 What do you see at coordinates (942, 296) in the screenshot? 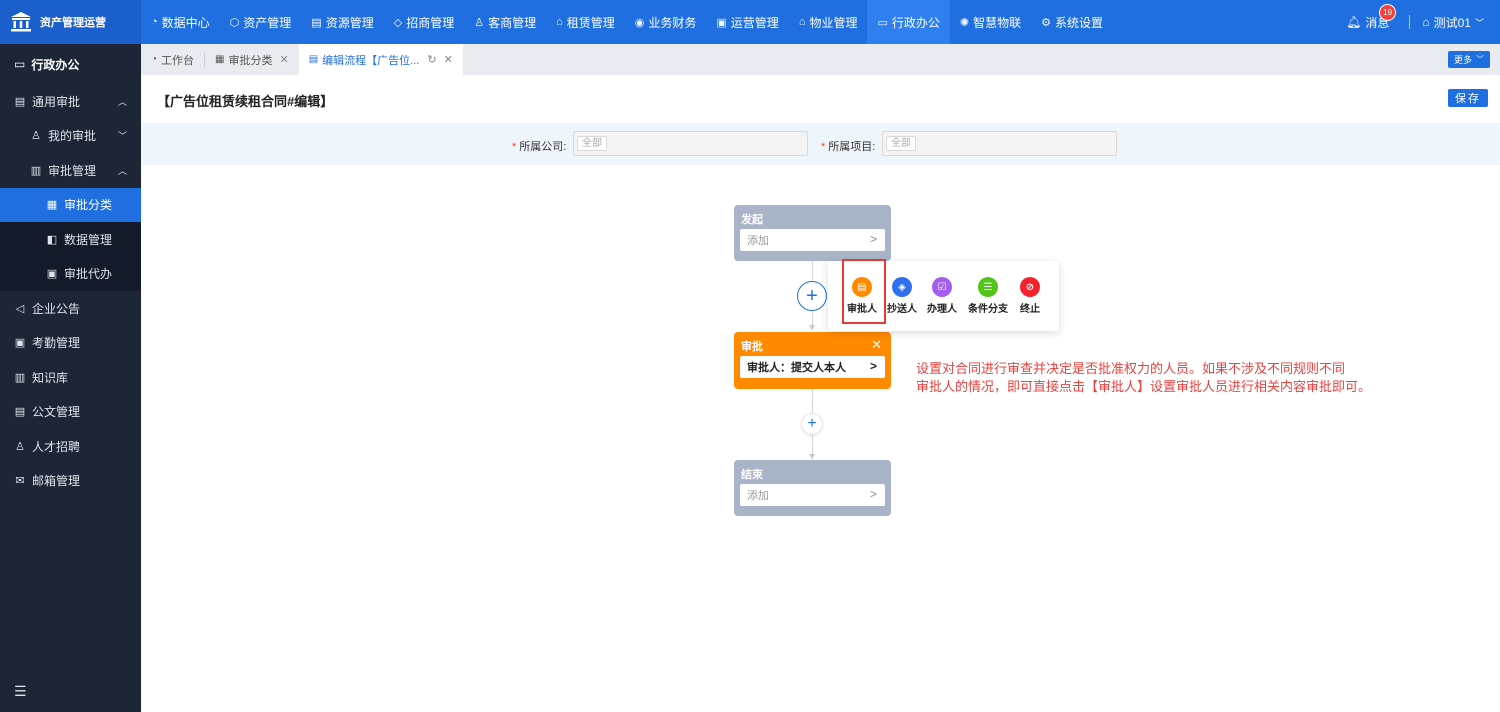
I see `option-handler: ☑ 办理人` at bounding box center [942, 296].